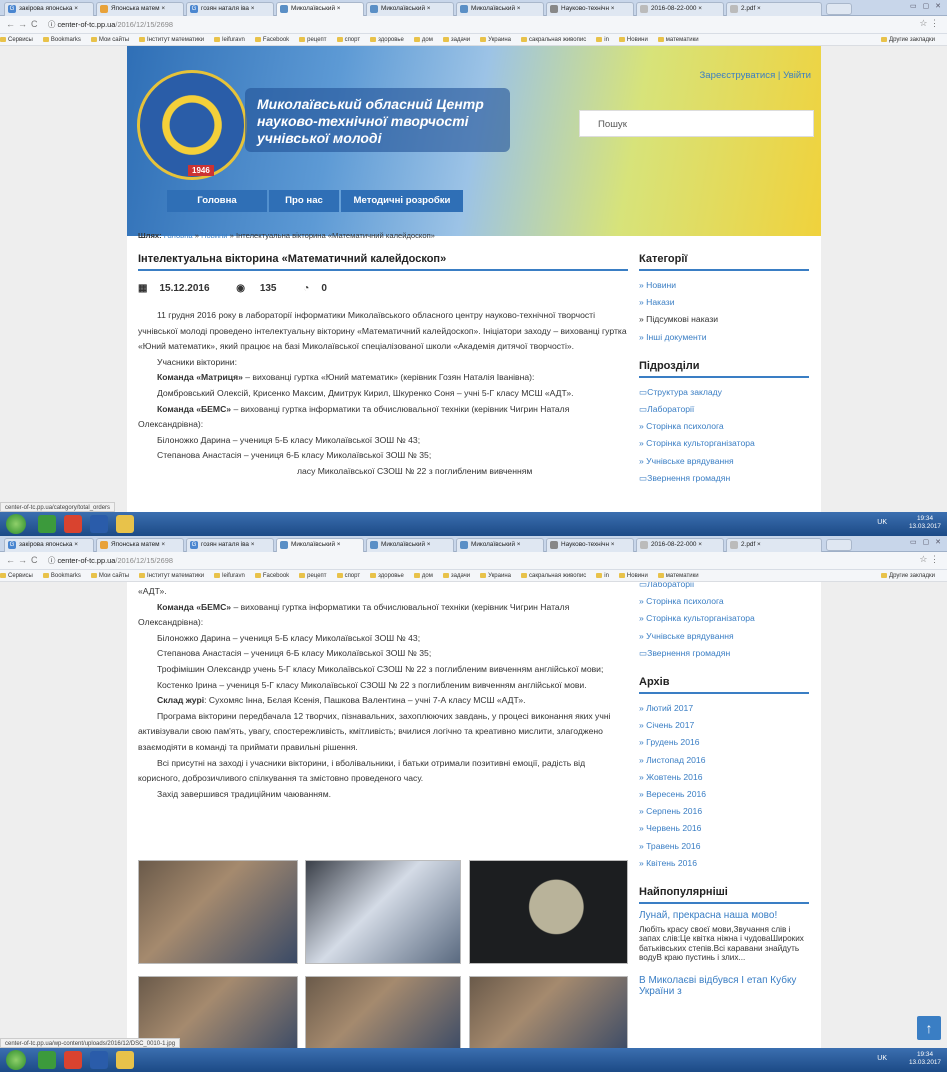 Image resolution: width=947 pixels, height=1072 pixels. Describe the element at coordinates (214, 235) in the screenshot. I see `breadcrumb-news: Новини` at that location.